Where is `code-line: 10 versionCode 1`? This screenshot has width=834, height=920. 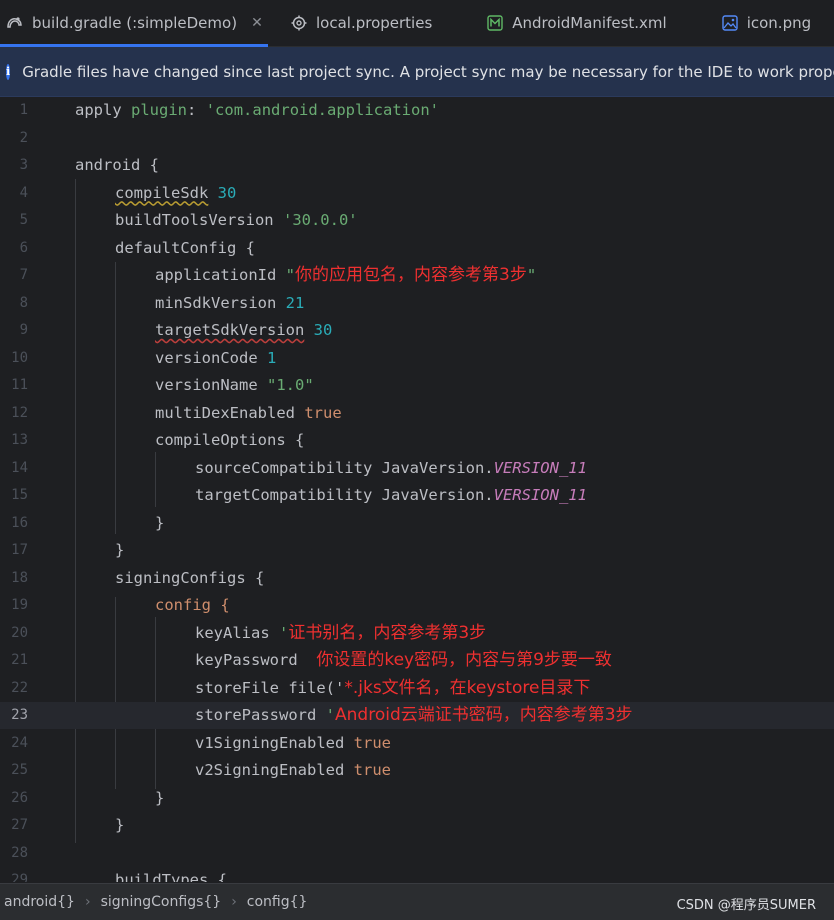
code-line: 10 versionCode 1 is located at coordinates (144, 357).